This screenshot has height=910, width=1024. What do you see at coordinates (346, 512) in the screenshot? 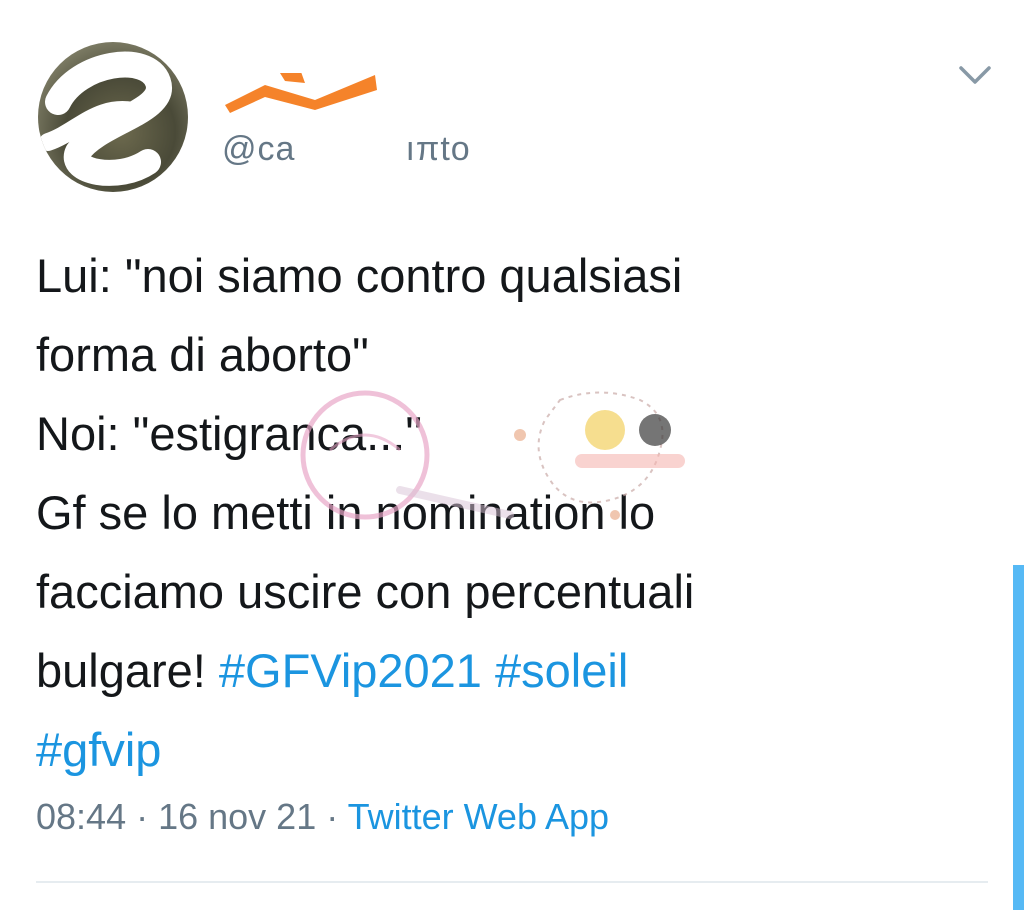
I see `tweet-line: Gf se lo metti in nomination lo` at bounding box center [346, 512].